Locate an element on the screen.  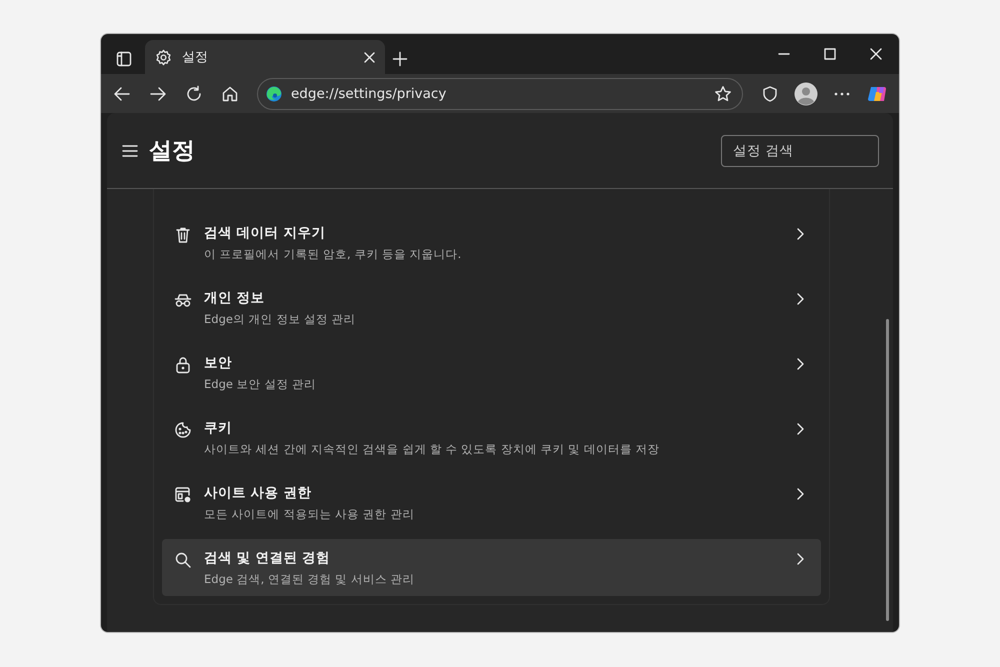
search-icon is located at coordinates (183, 560).